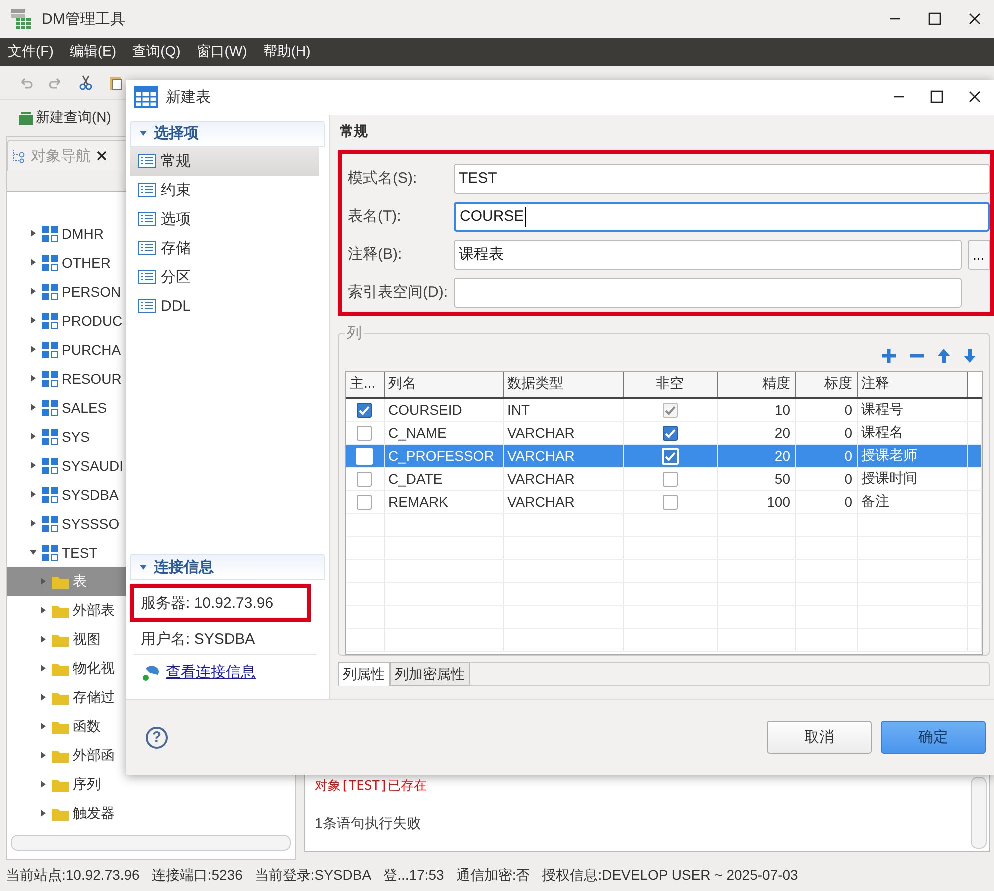 The image size is (994, 891). Describe the element at coordinates (756, 410) in the screenshot. I see `table-cell: 10` at that location.